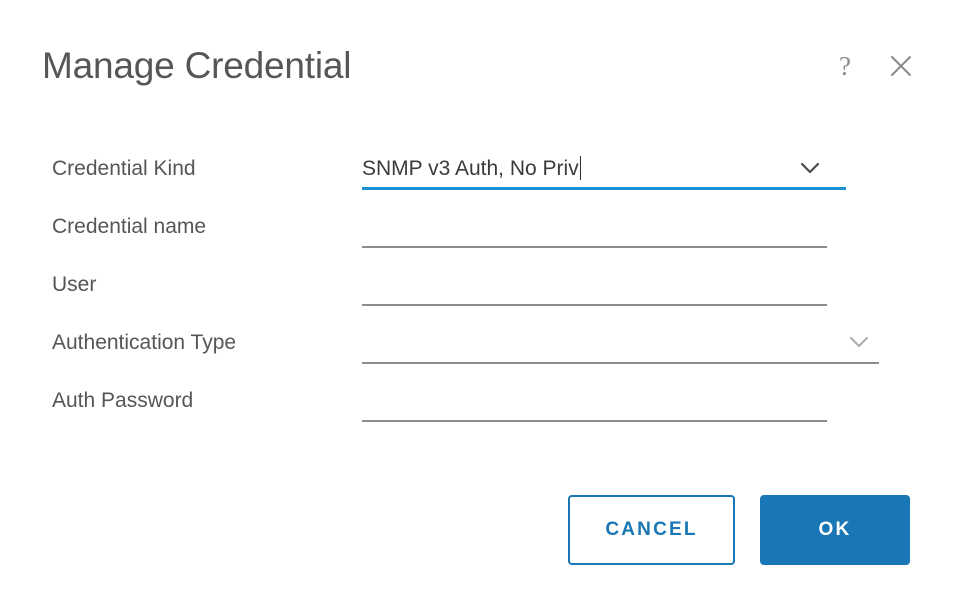  Describe the element at coordinates (364, 401) in the screenshot. I see `input-auth-password-value` at that location.